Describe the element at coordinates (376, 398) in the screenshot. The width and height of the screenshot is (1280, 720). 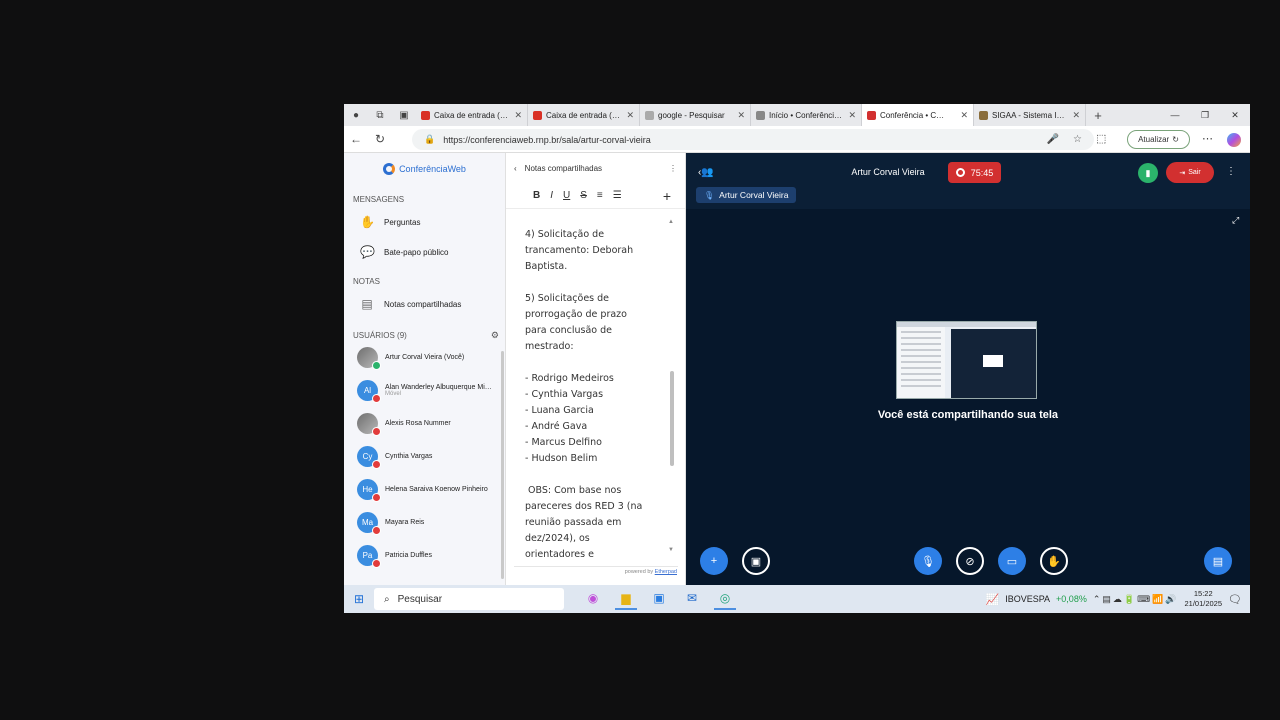
I see `mic-status-icon` at that location.